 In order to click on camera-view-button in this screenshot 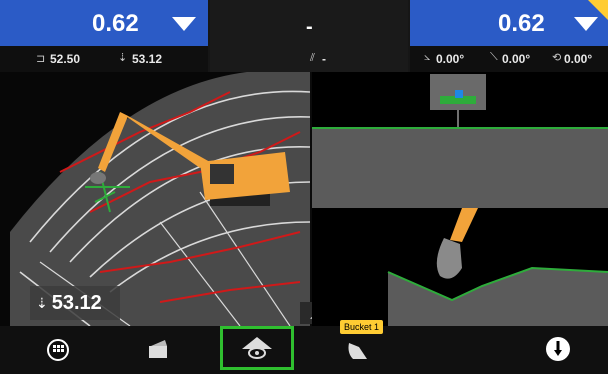, I will do `click(257, 348)`.